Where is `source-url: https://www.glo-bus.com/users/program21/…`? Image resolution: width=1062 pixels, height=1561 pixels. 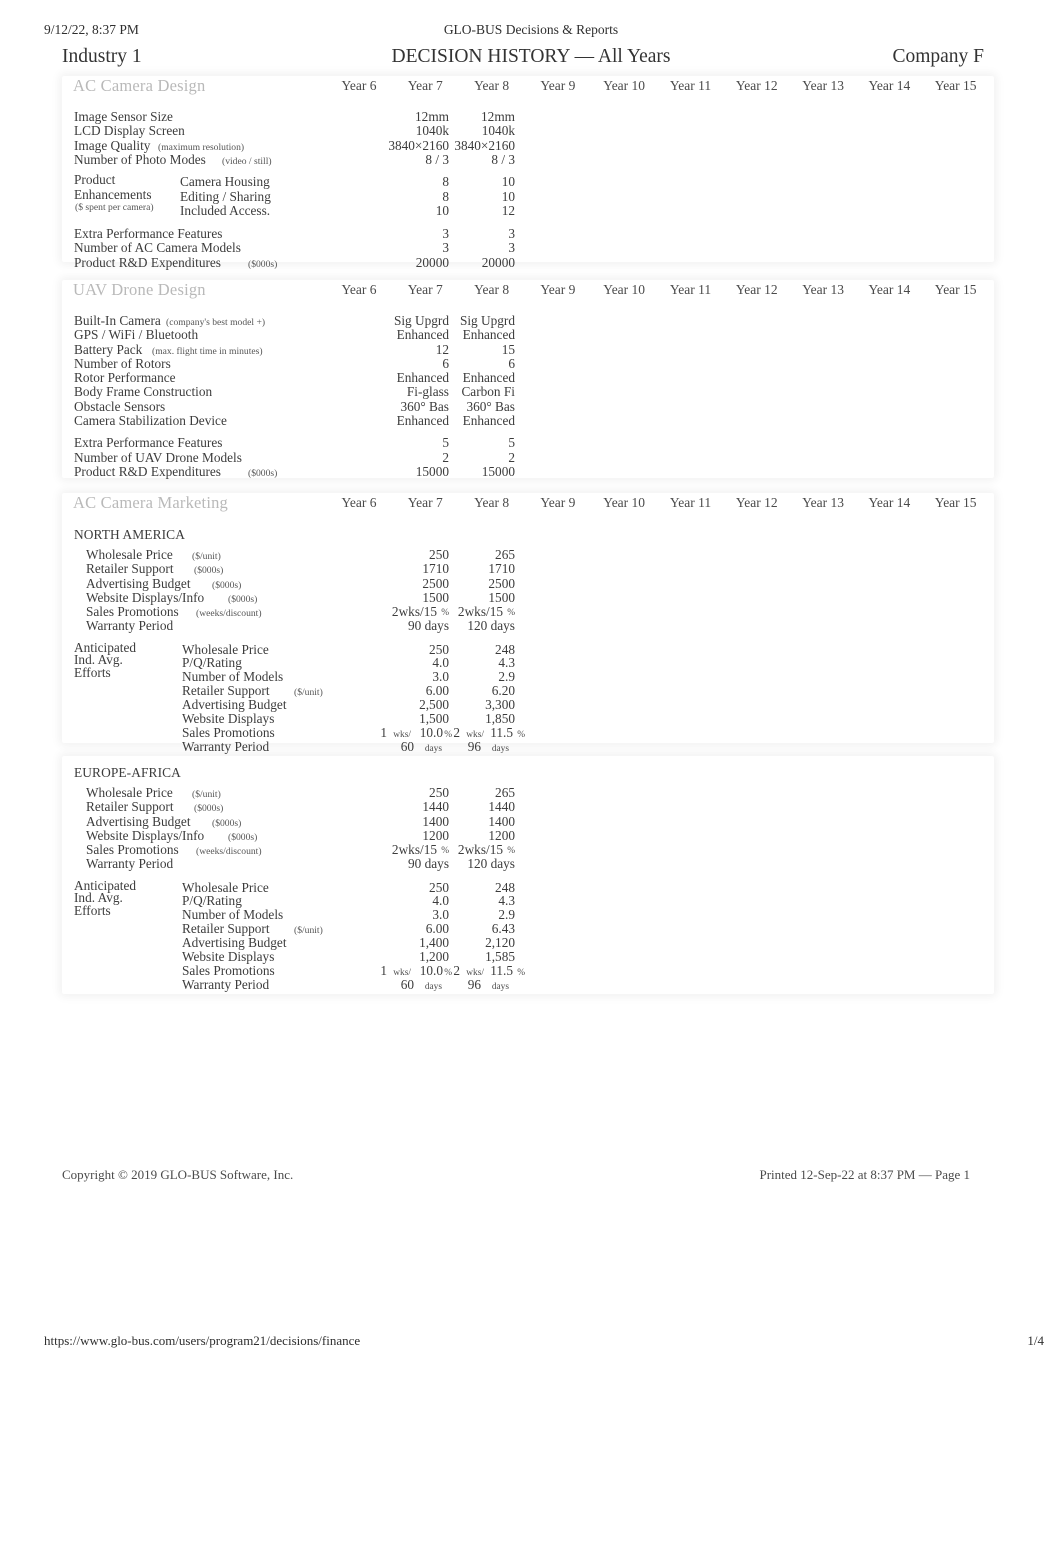 source-url: https://www.glo-bus.com/users/program21/… is located at coordinates (202, 1340).